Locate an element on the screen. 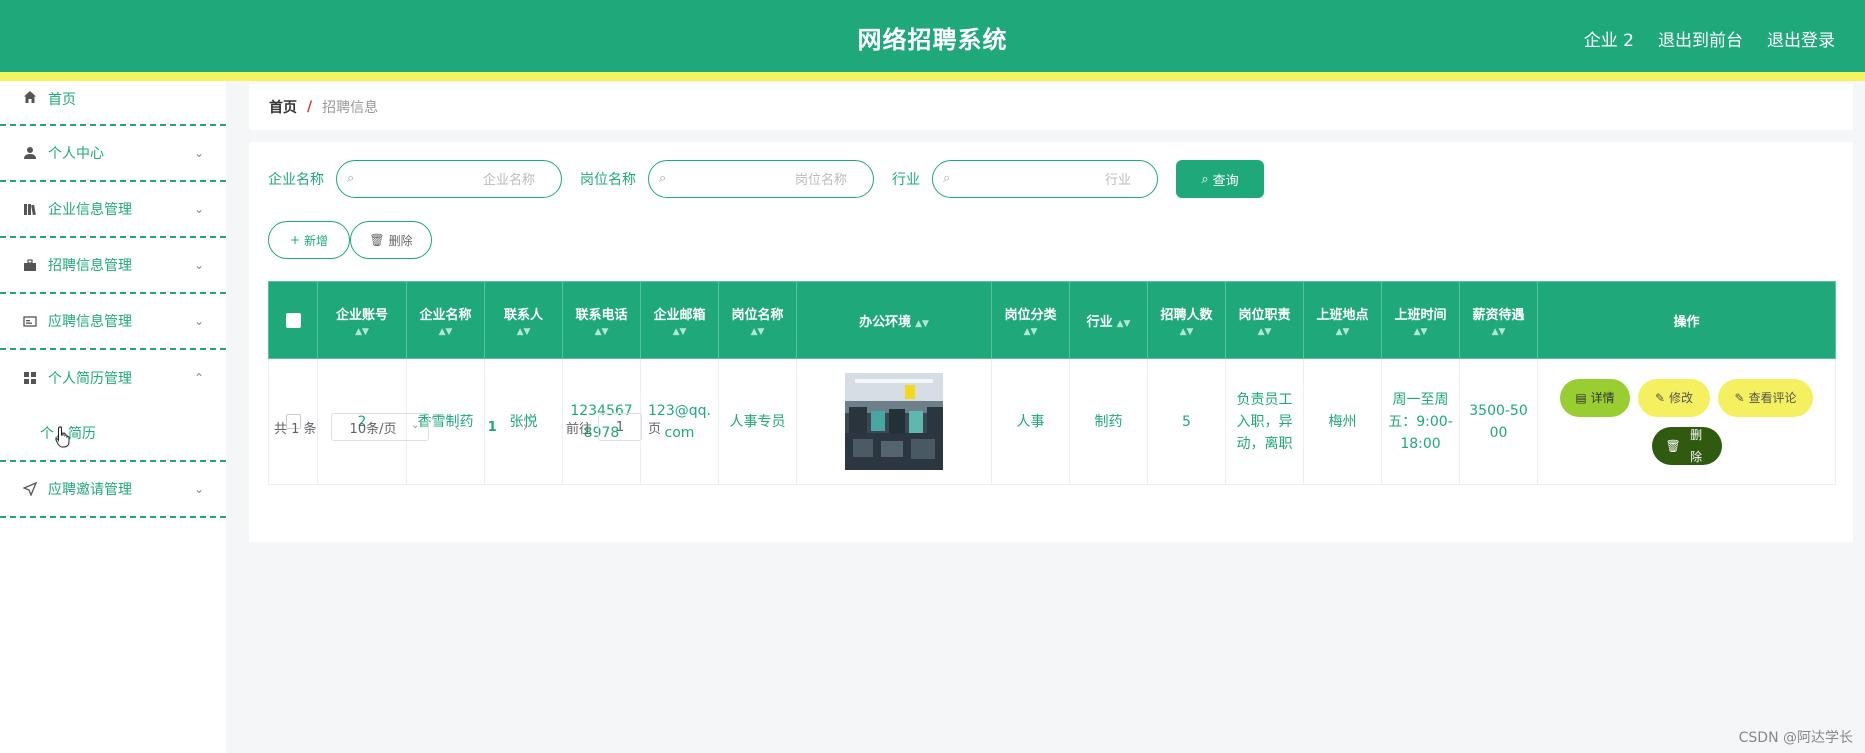  industry-label: 行业 is located at coordinates (906, 180).